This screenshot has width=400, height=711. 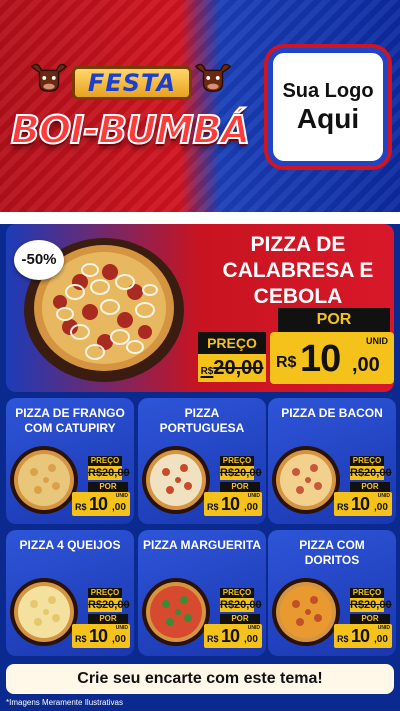 I want to click on logo-text-line2: Aqui, so click(x=328, y=118).